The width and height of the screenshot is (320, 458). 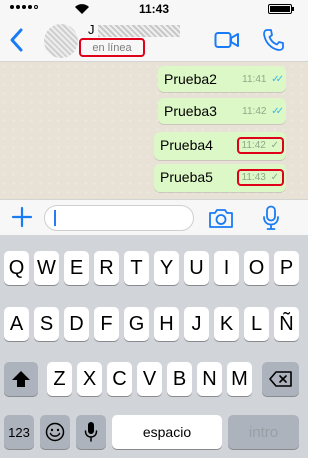 I want to click on emoji-icon, so click(x=55, y=432).